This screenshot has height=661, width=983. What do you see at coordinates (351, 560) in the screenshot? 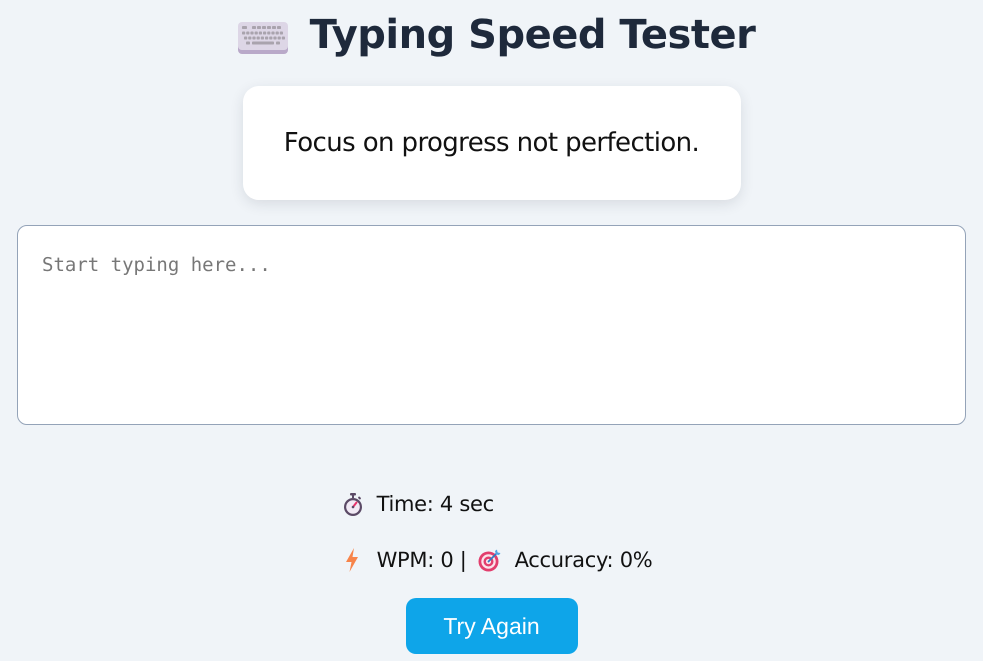
I see `lightning-bolt-icon` at bounding box center [351, 560].